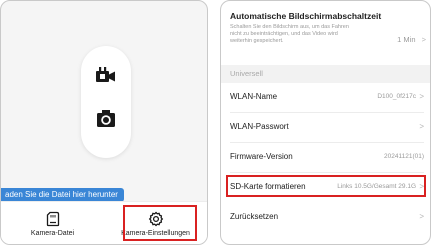  What do you see at coordinates (406, 39) in the screenshot?
I see `autolock-value-text: 1 Min` at bounding box center [406, 39].